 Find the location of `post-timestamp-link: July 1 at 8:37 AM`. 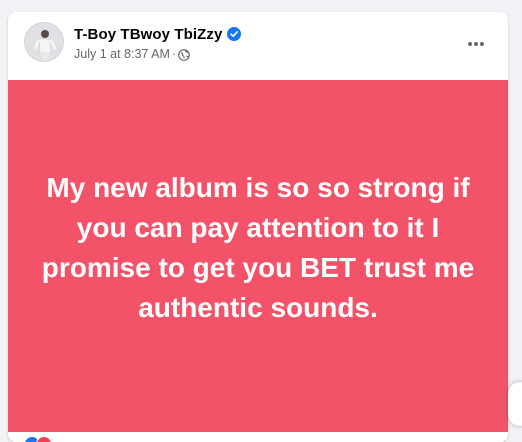

post-timestamp-link: July 1 at 8:37 AM is located at coordinates (122, 54).